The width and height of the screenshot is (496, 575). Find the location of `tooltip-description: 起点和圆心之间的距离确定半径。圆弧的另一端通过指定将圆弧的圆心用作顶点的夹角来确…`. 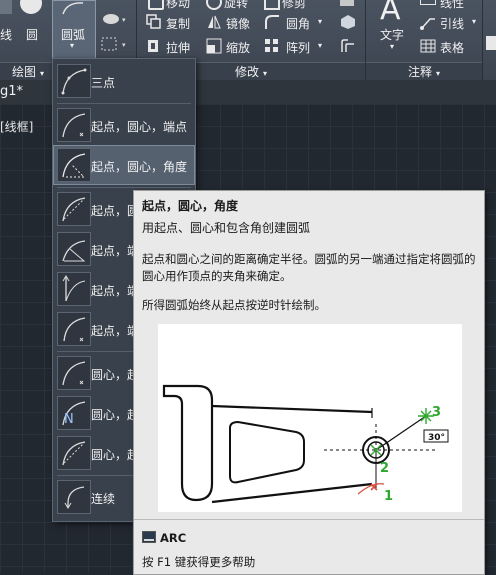

tooltip-description: 起点和圆心之间的距离确定半径。圆弧的另一端通过指定将圆弧的圆心用作顶点的夹角来确… is located at coordinates (309, 267).